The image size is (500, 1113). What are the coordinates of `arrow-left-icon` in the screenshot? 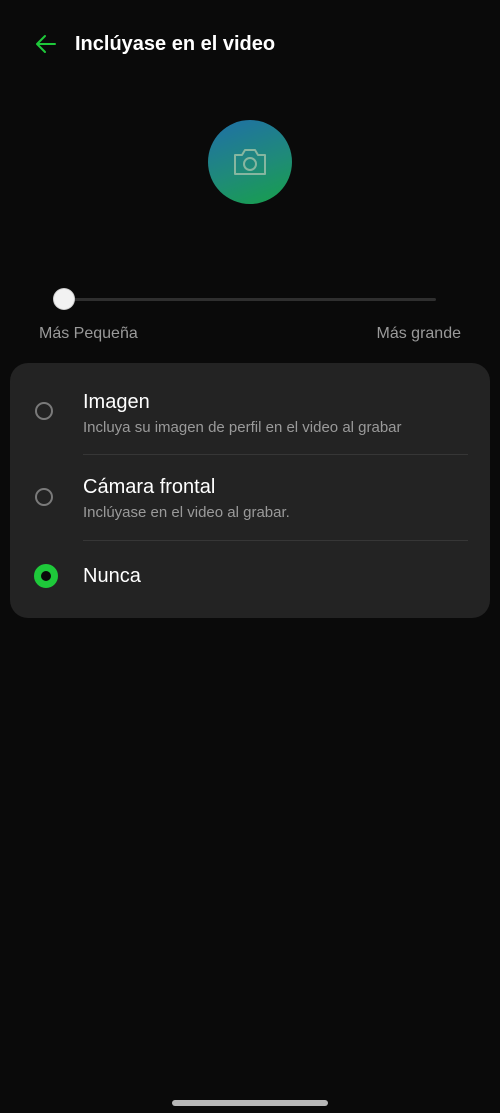 It's located at (46, 44).